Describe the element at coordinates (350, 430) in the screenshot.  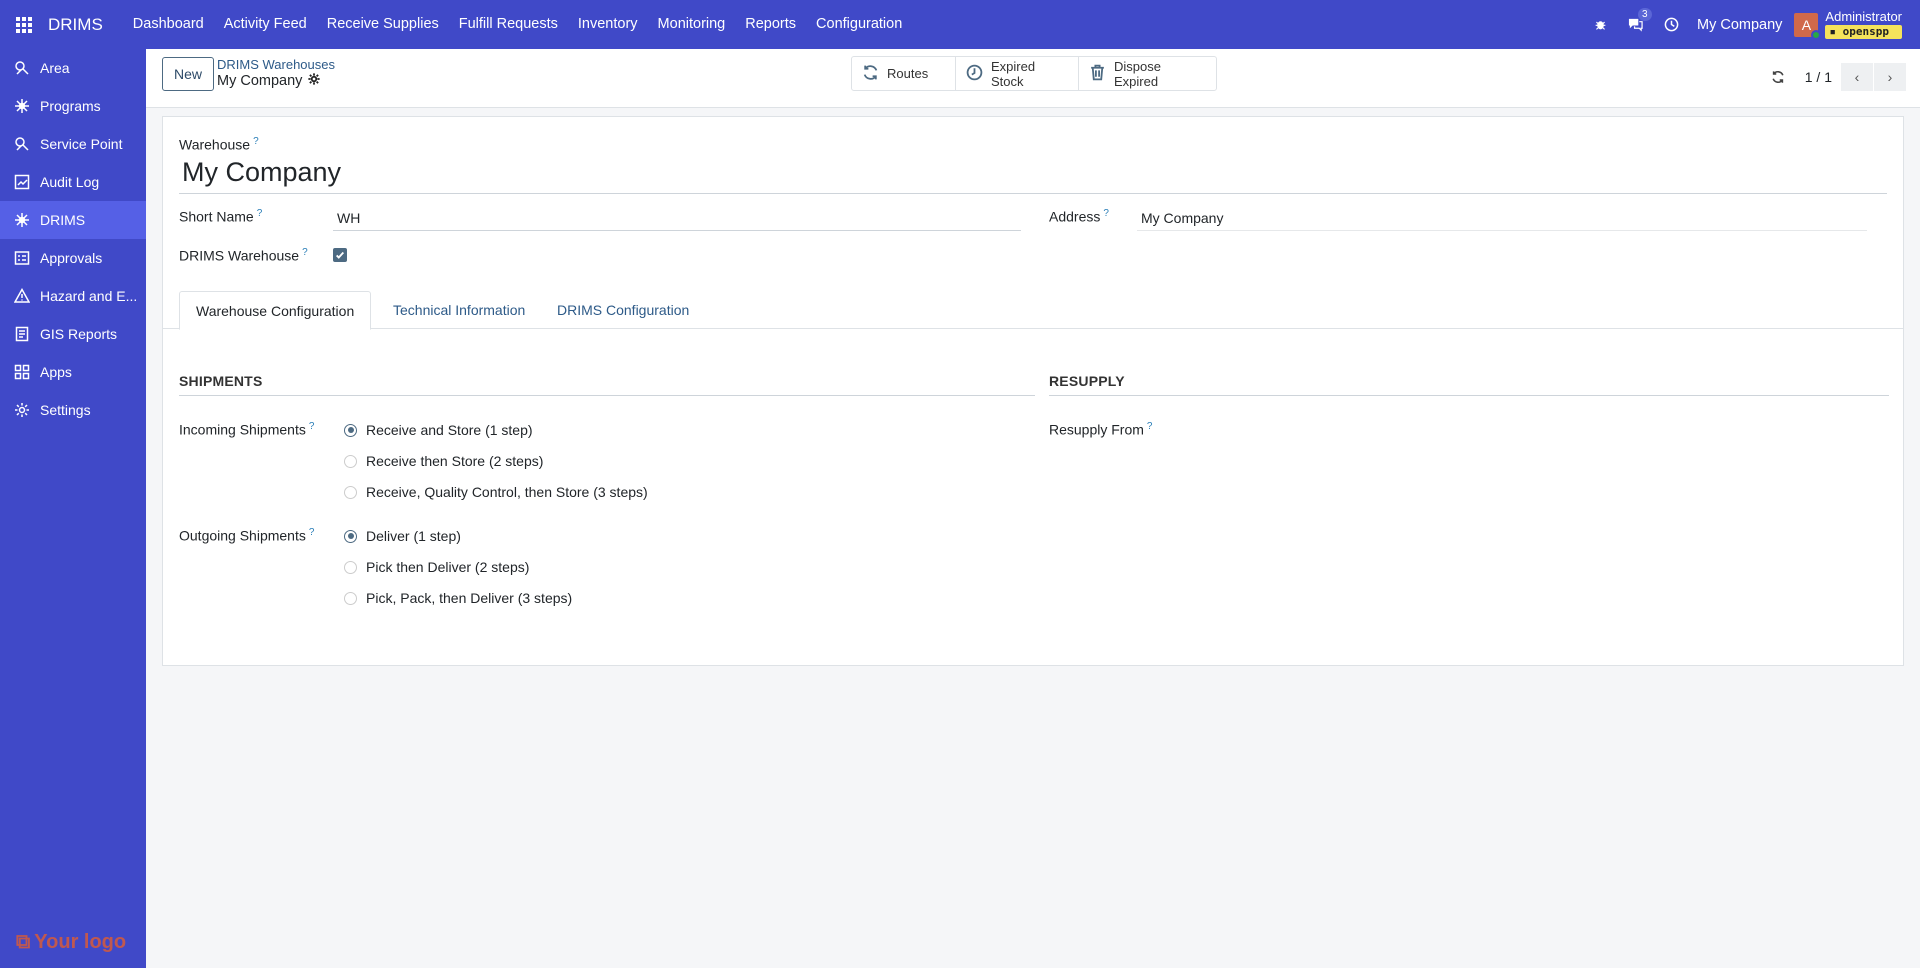
I see `radio-selected-icon` at that location.